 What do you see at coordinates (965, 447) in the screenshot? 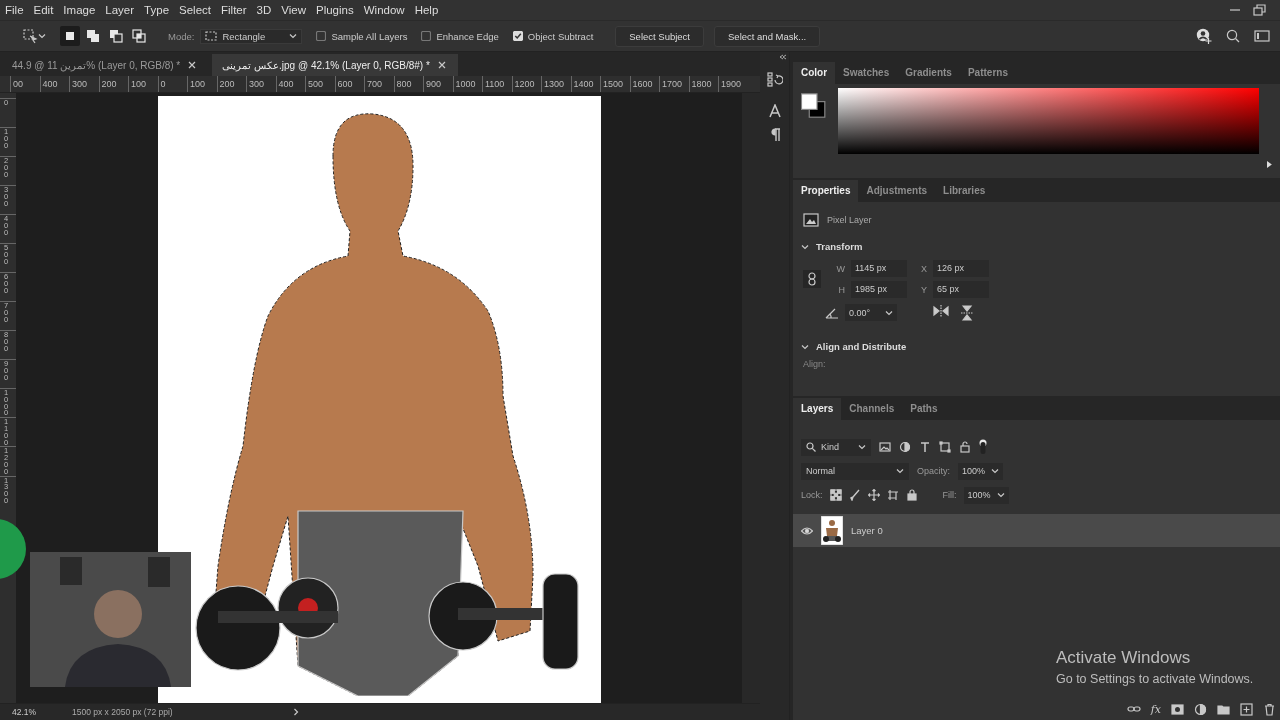
I see `smart-object-filter-icon` at bounding box center [965, 447].